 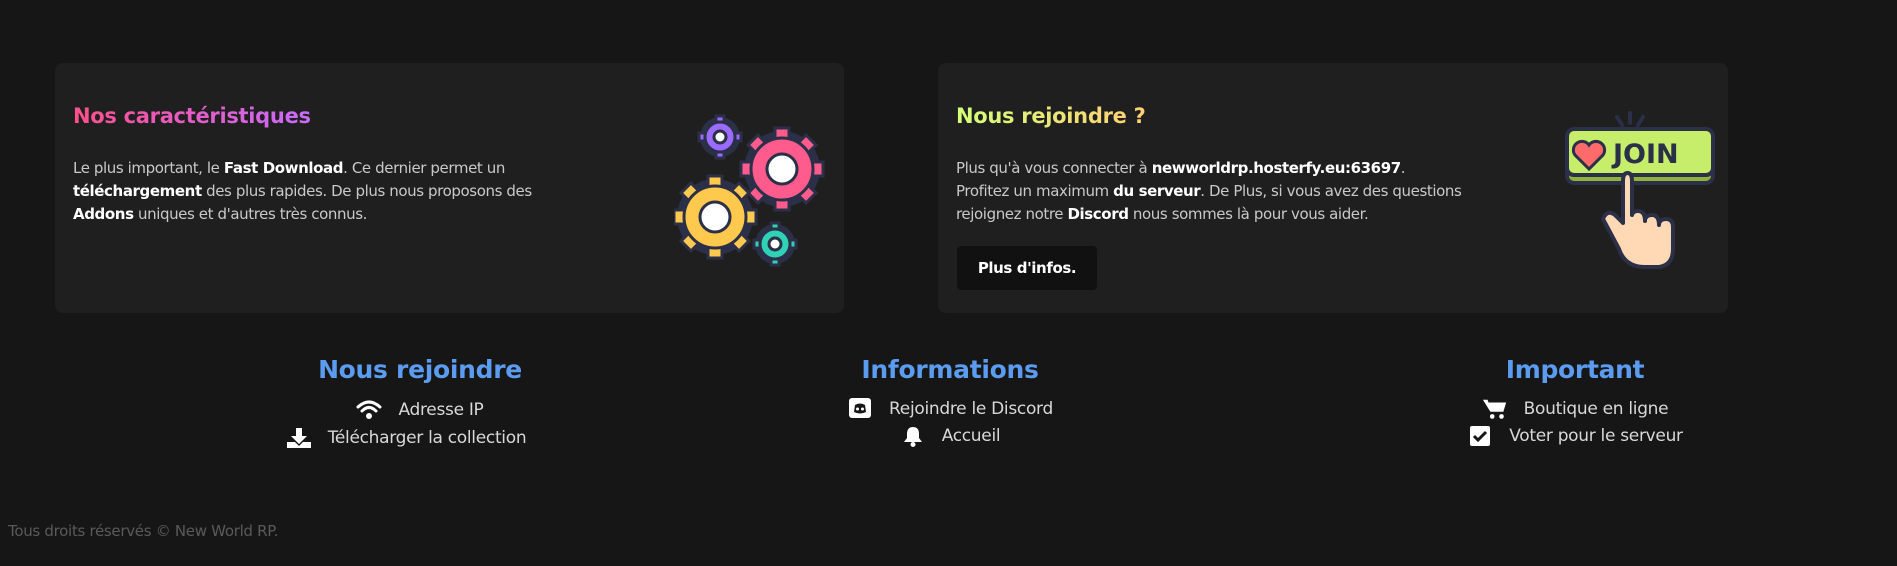 What do you see at coordinates (1596, 408) in the screenshot?
I see `online-shop-label: Boutique en ligne` at bounding box center [1596, 408].